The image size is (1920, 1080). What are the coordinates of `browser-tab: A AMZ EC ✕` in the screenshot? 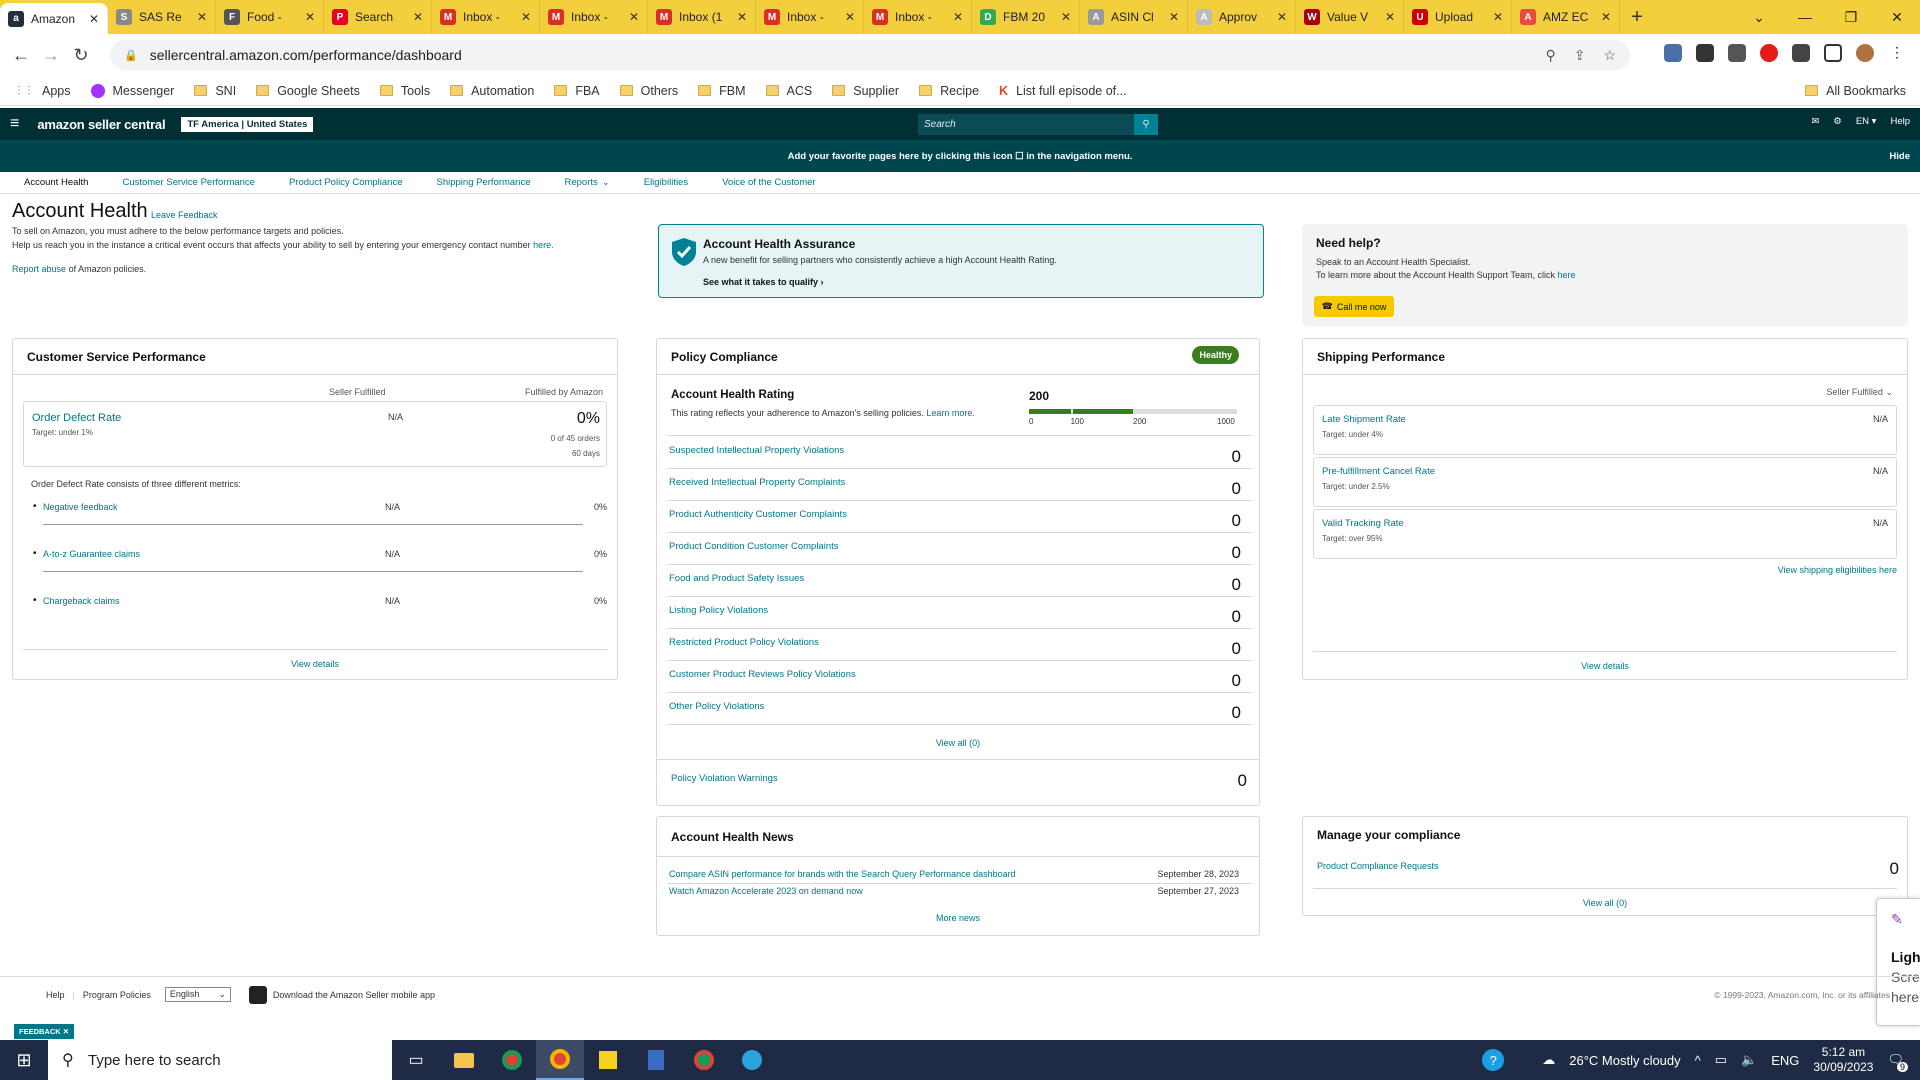 It's located at (1566, 17).